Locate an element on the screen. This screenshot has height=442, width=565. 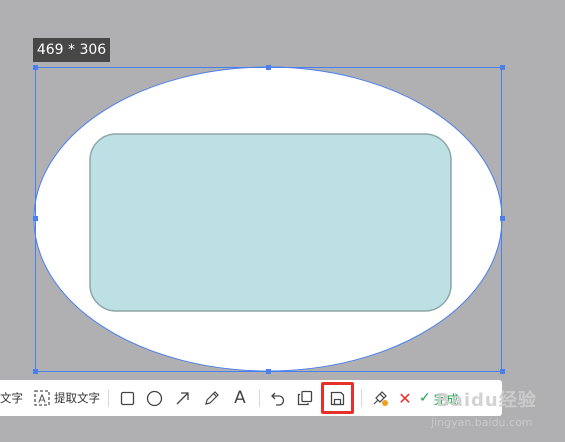
resize-handle-bottom is located at coordinates (268, 371).